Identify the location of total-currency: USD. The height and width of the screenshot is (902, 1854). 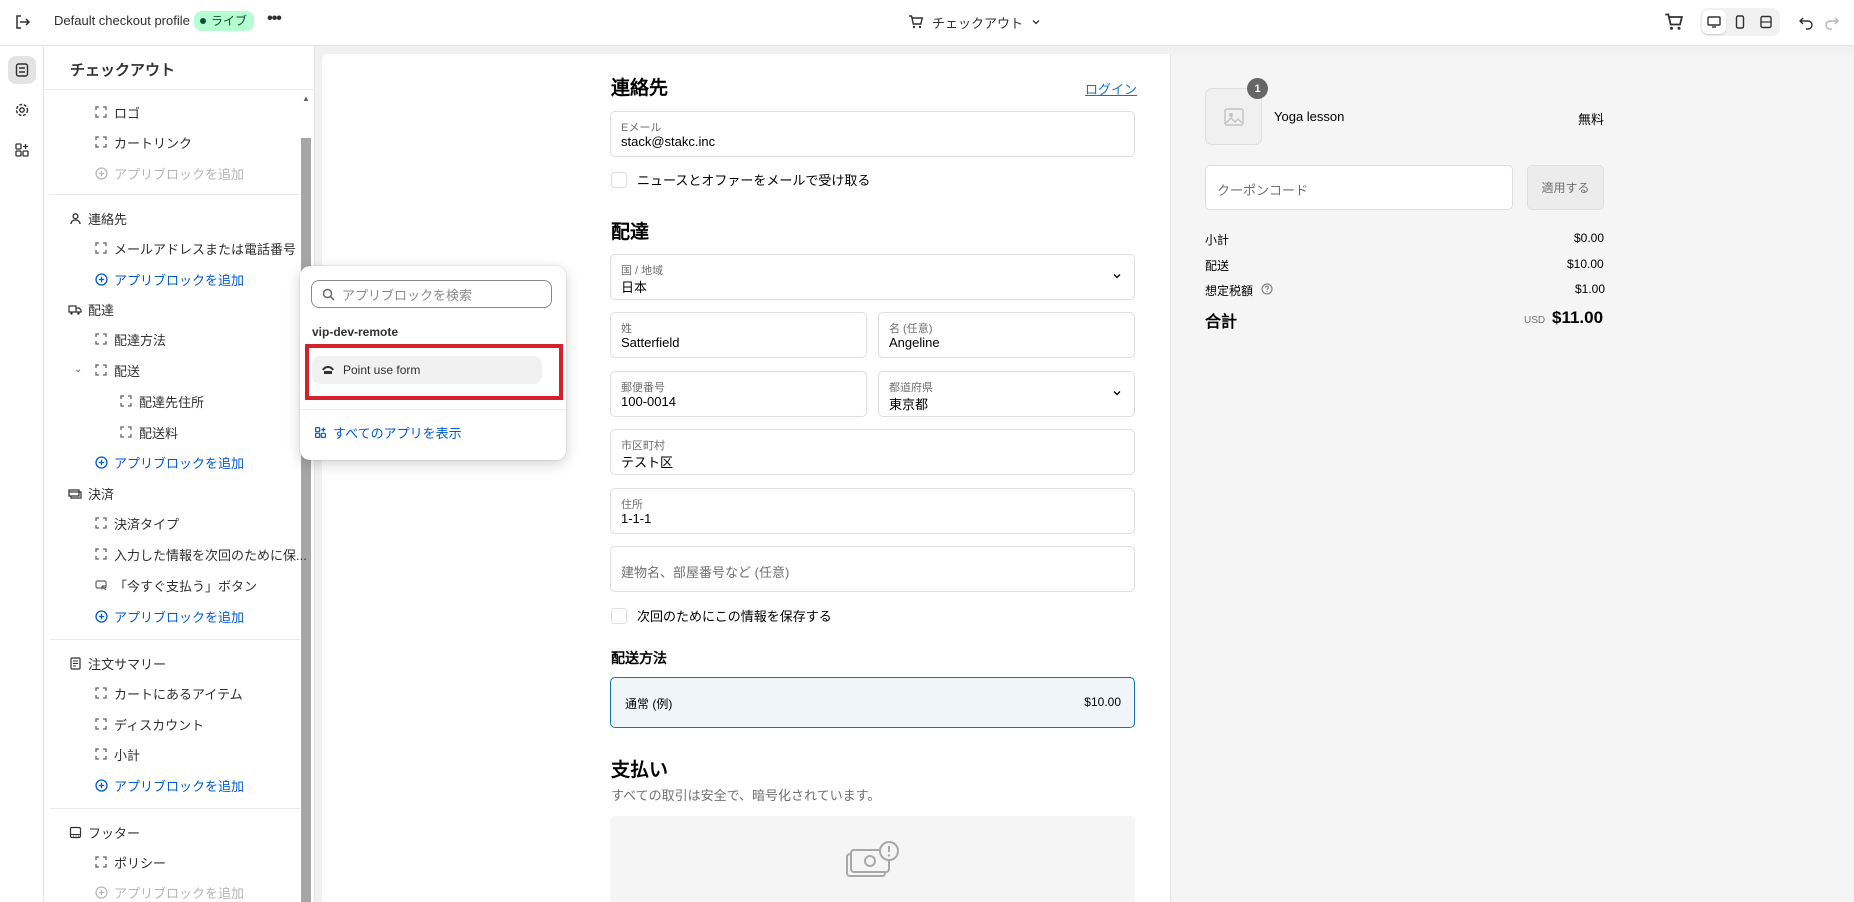
(1535, 320).